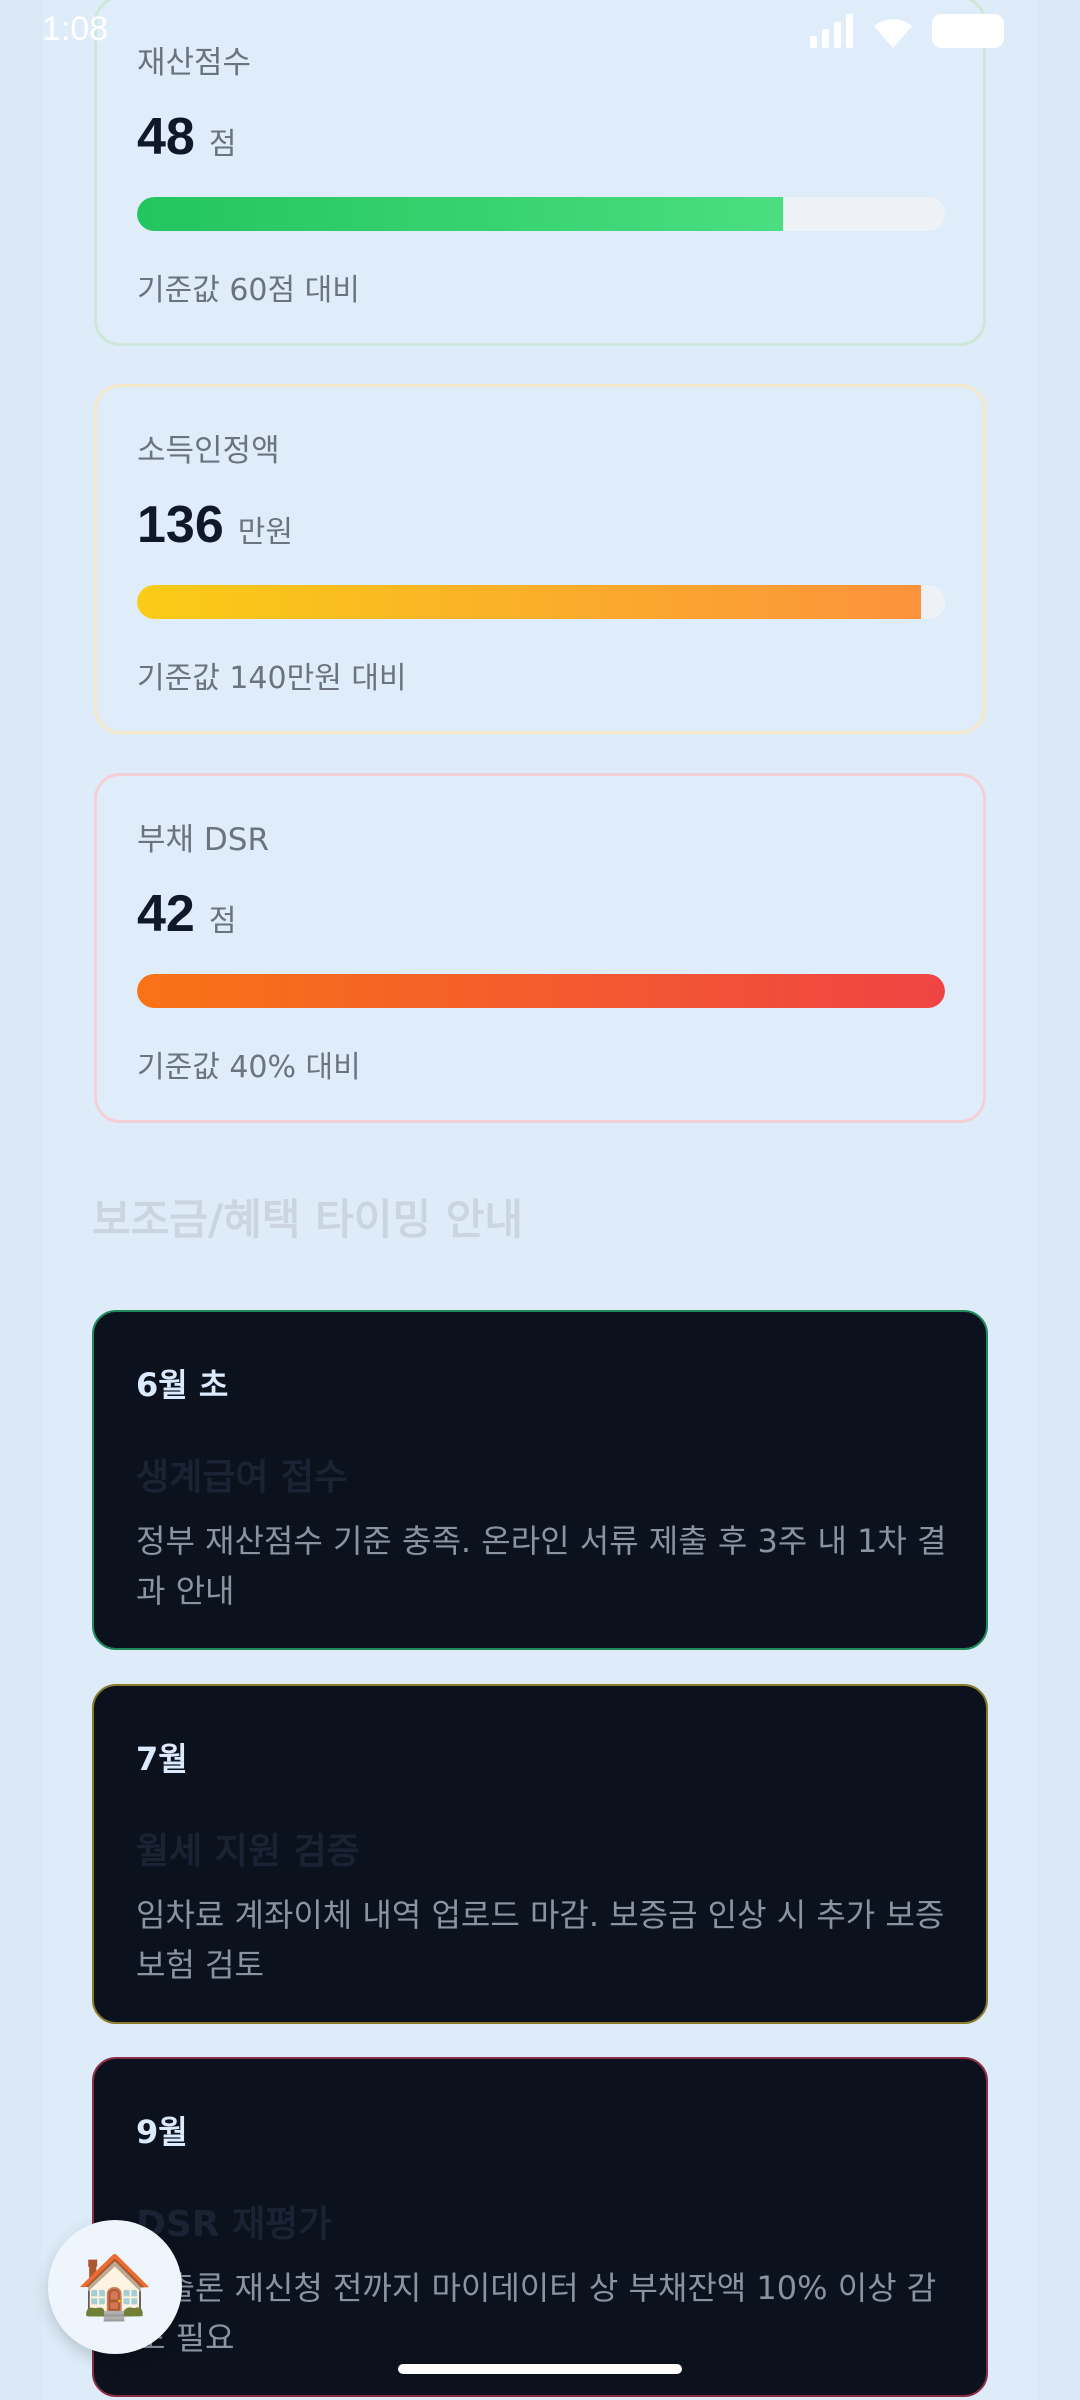 The image size is (1080, 2400). What do you see at coordinates (249, 1067) in the screenshot?
I see `metric-note: 기준값 40% 대비` at bounding box center [249, 1067].